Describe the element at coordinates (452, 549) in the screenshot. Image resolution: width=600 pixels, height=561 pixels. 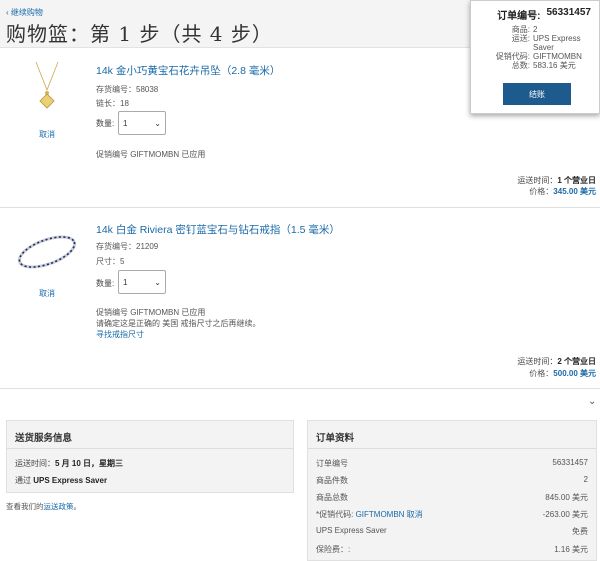
I see `order-row: 保险费：: 1.16 美元` at that location.